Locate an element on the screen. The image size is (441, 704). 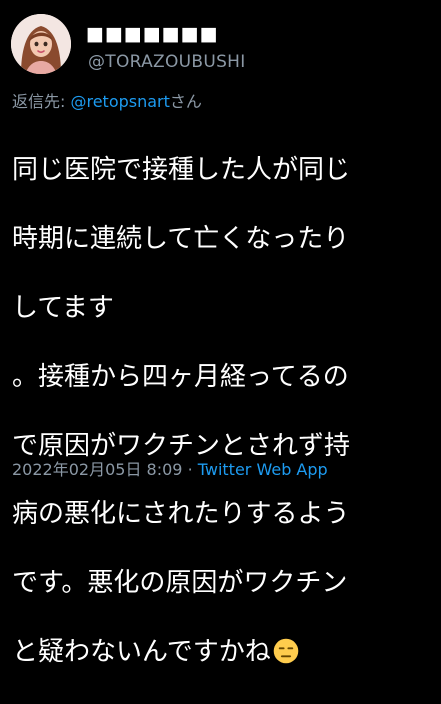
tweet-line-last: と疑わないんですかね is located at coordinates (224, 652).